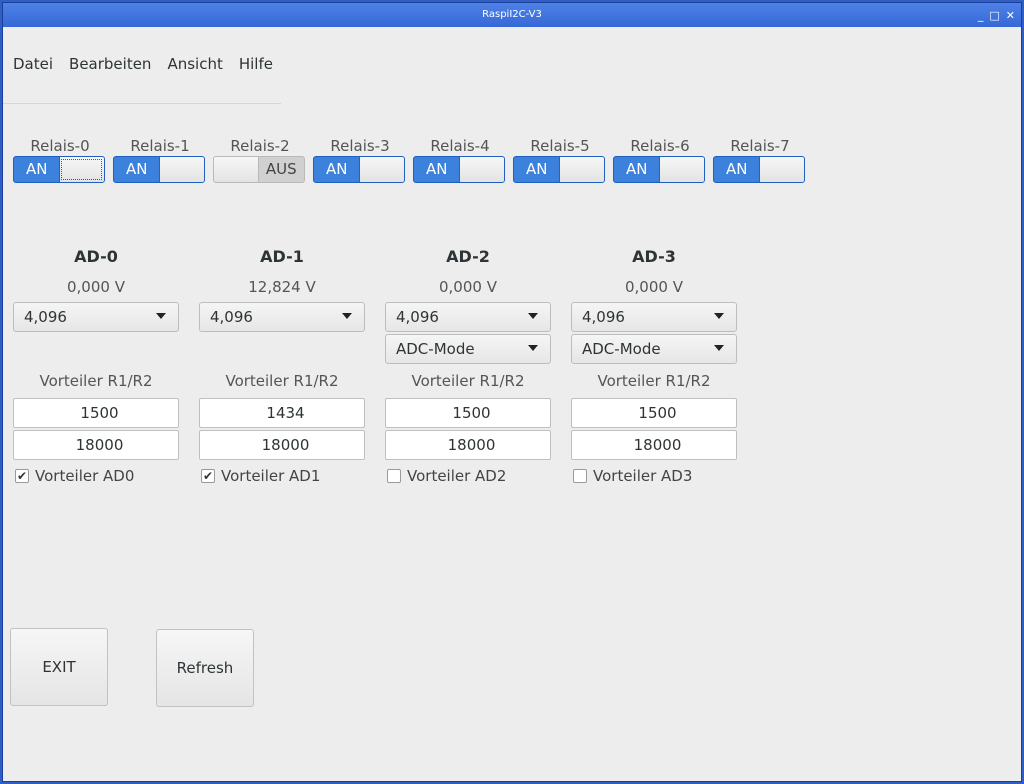  I want to click on divider-checkbox: Vorteiler AD3, so click(632, 476).